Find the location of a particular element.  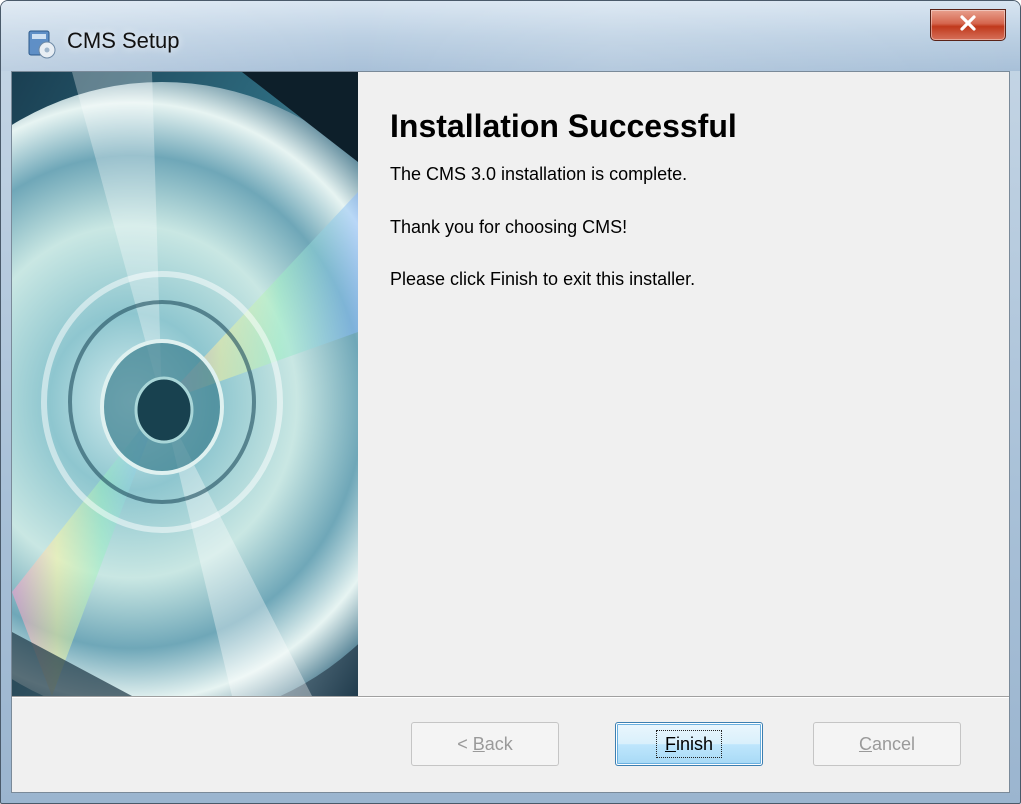

thank-you-message: Thank you for choosing CMS! is located at coordinates (509, 227).